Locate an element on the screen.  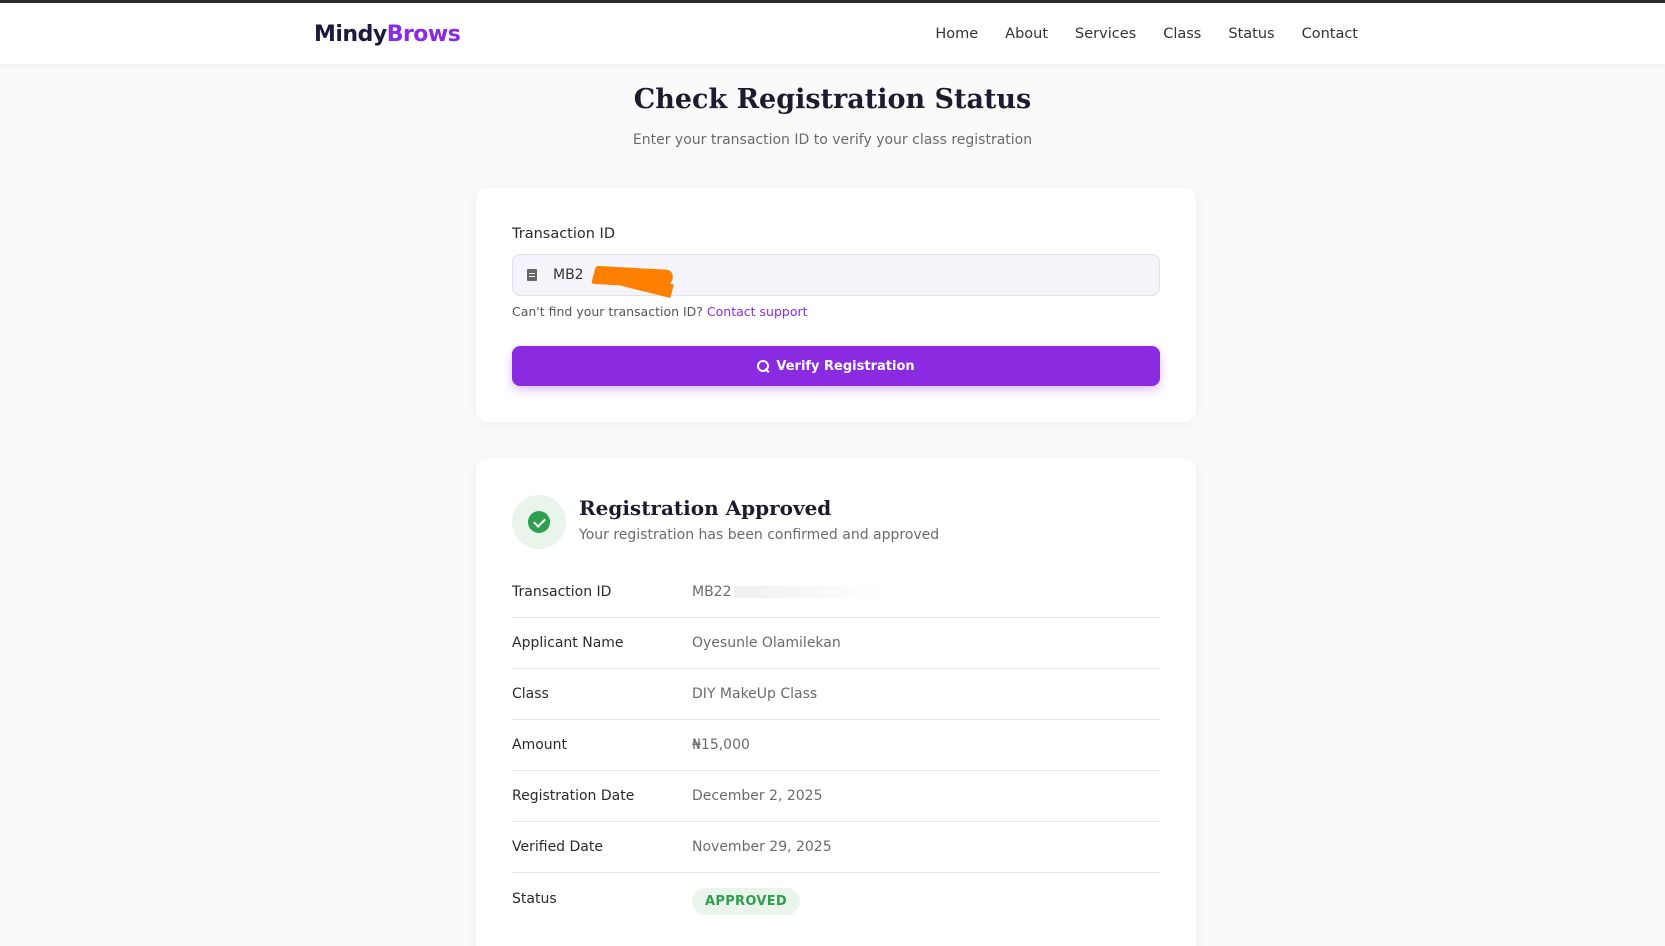
detail-row-registration-date: Registration Date December 2, 2025 is located at coordinates (836, 796).